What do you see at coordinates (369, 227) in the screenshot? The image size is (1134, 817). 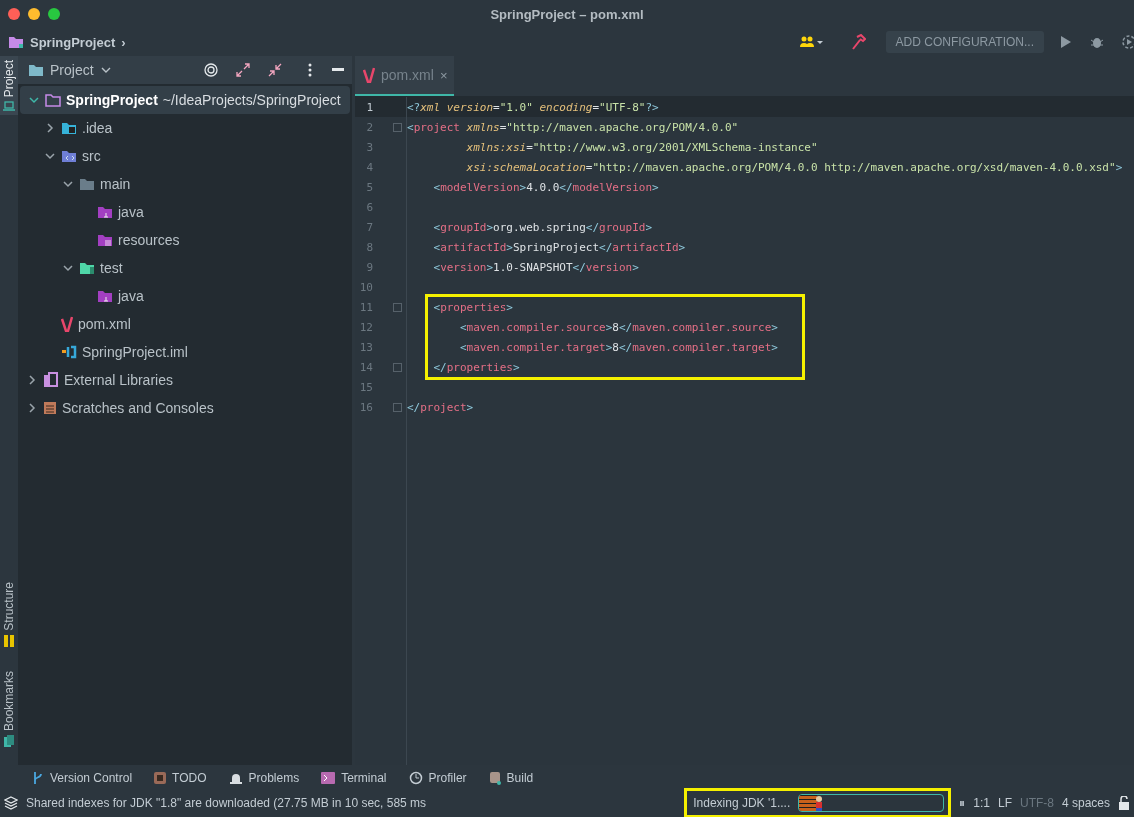 I see `line-number: 7` at bounding box center [369, 227].